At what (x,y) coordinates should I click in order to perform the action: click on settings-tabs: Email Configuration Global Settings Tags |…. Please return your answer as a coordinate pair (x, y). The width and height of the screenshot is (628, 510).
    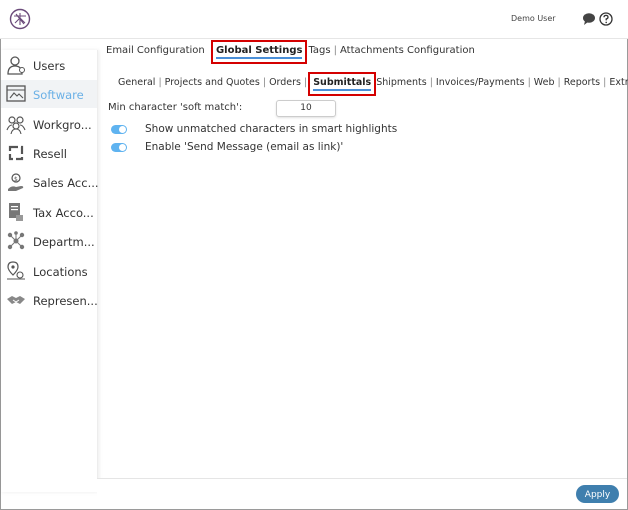
    Looking at the image, I should click on (290, 52).